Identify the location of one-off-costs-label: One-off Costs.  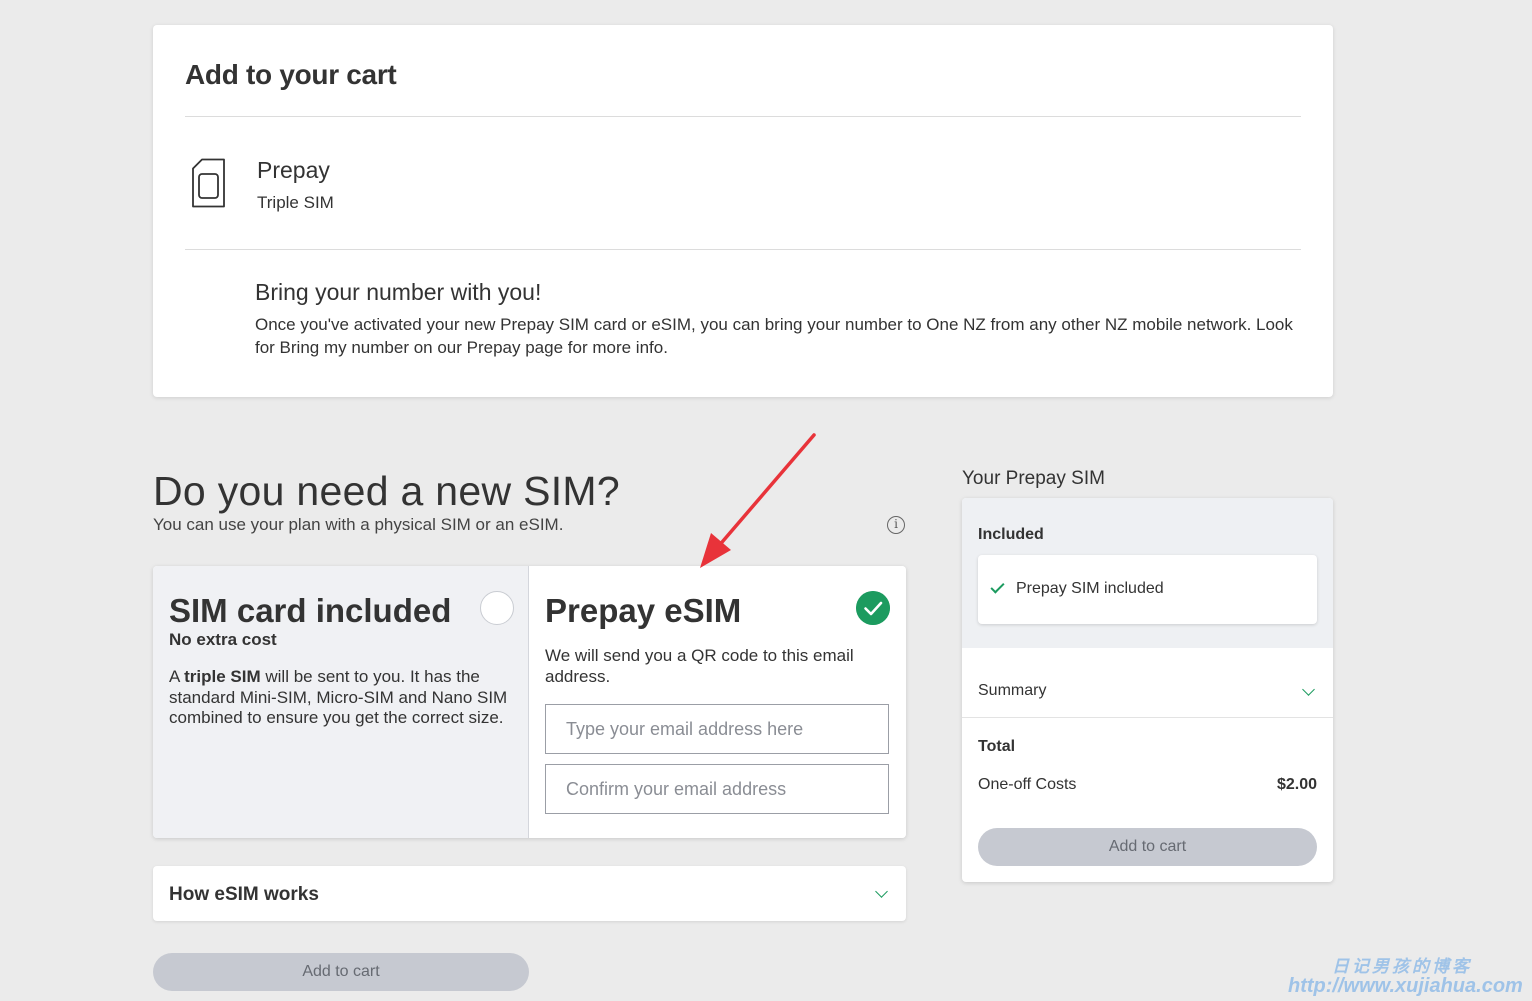
(1027, 784).